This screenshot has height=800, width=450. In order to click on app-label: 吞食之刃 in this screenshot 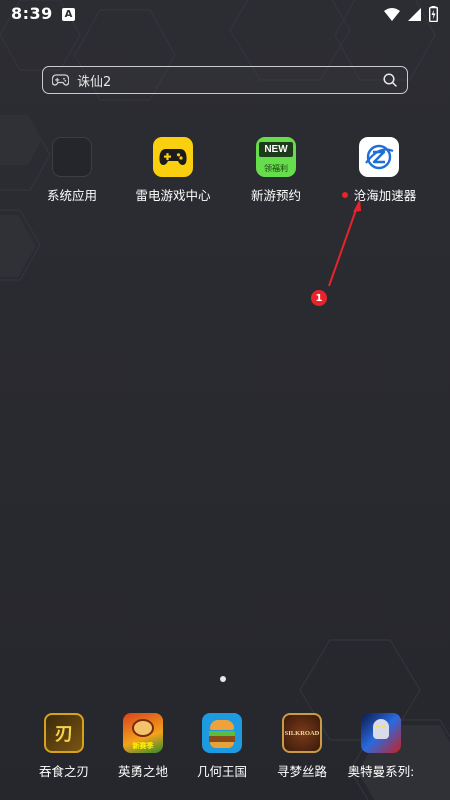, I will do `click(63, 771)`.